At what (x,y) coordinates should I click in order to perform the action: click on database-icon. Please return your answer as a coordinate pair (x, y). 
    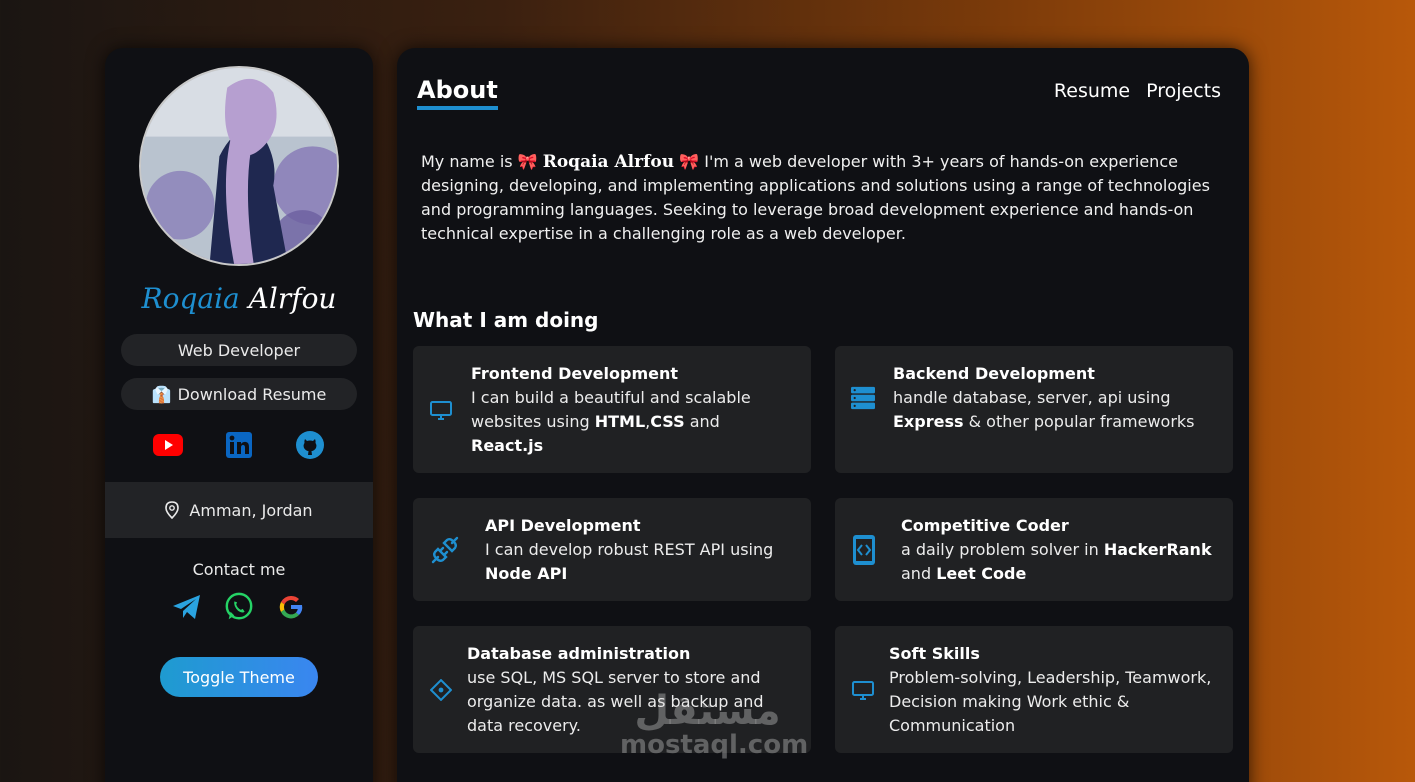
    Looking at the image, I should click on (441, 689).